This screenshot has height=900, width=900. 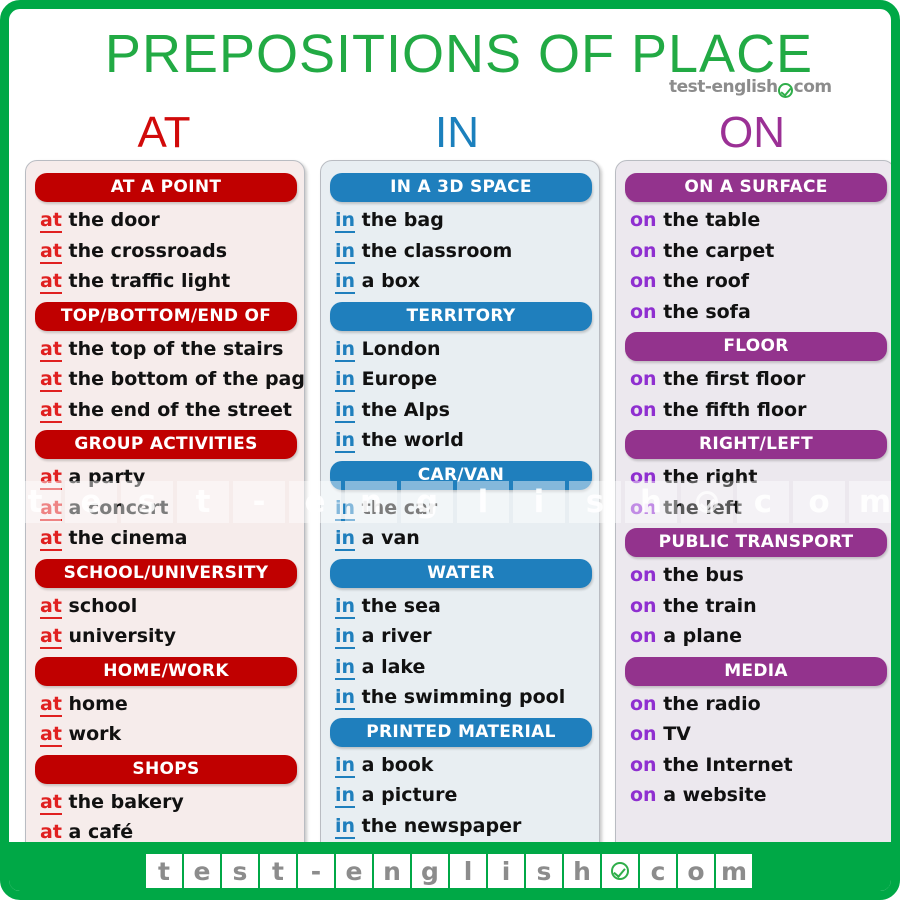 What do you see at coordinates (760, 636) in the screenshot?
I see `phrase-row: on a plane` at bounding box center [760, 636].